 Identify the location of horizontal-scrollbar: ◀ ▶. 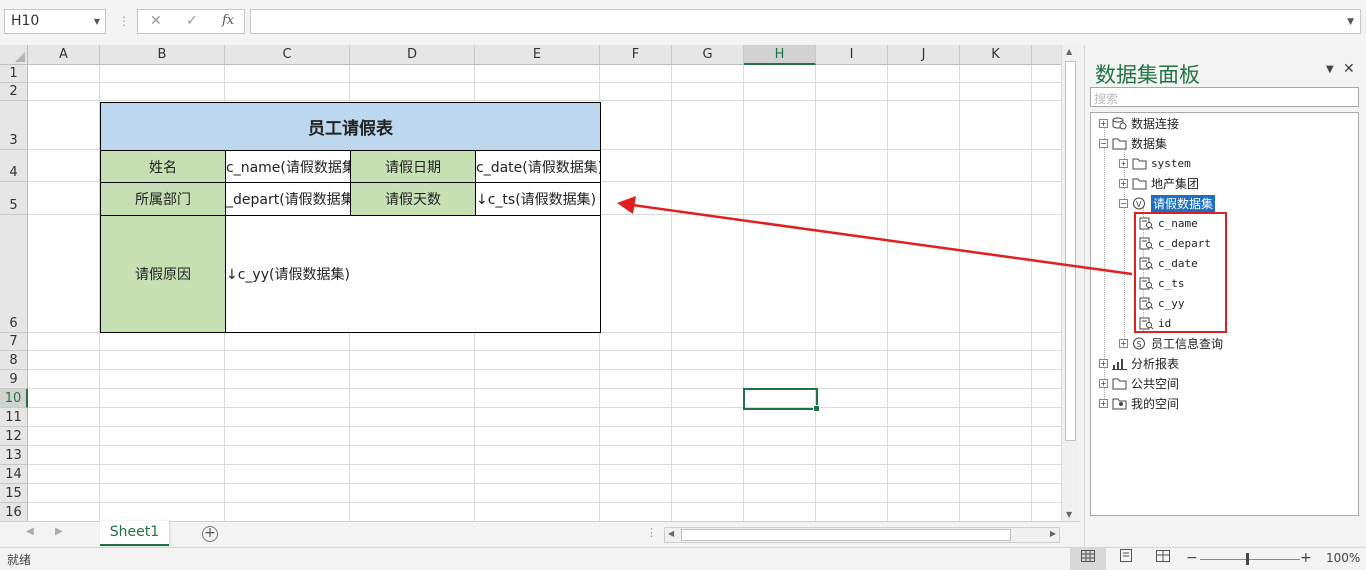
(862, 535).